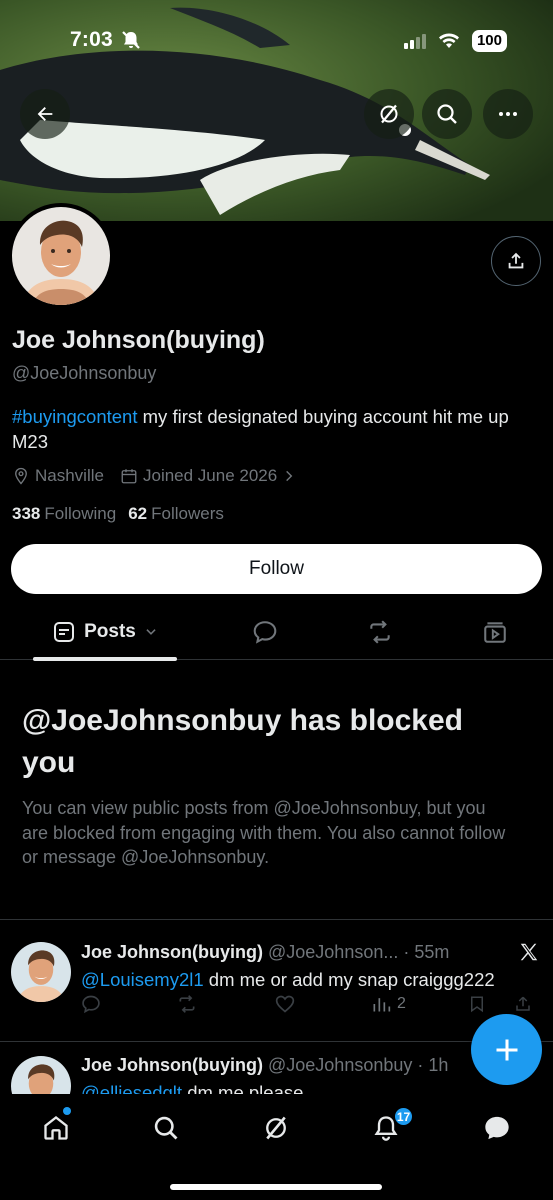  I want to click on status-indicators: 100, so click(455, 41).